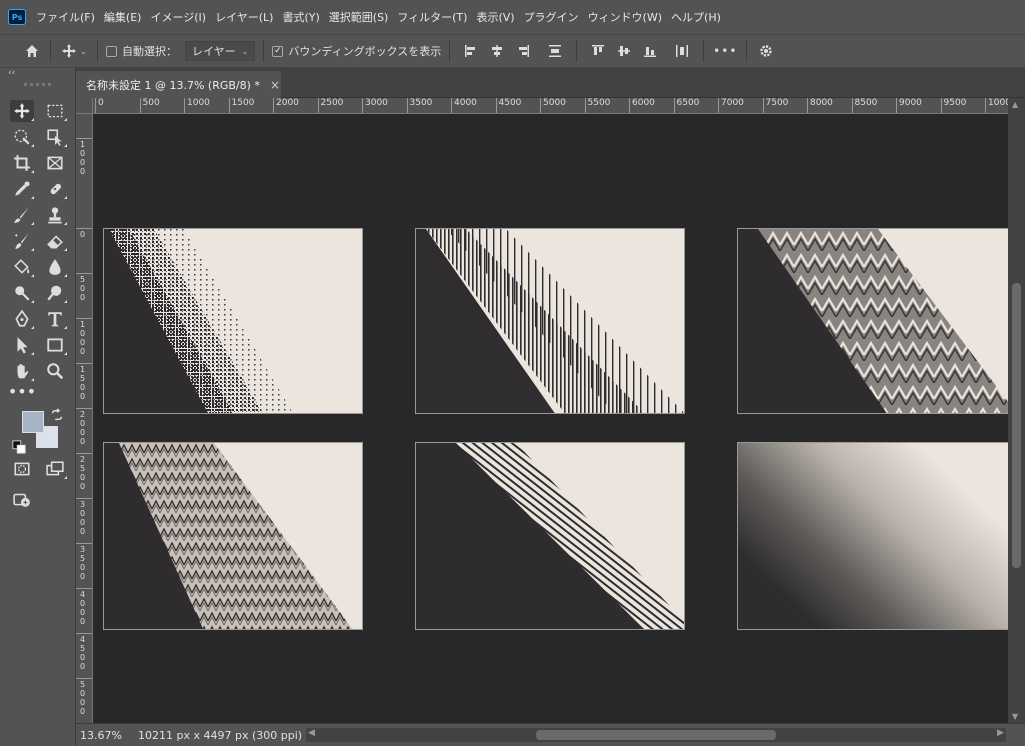  I want to click on eraser-tool-icon, so click(55, 241).